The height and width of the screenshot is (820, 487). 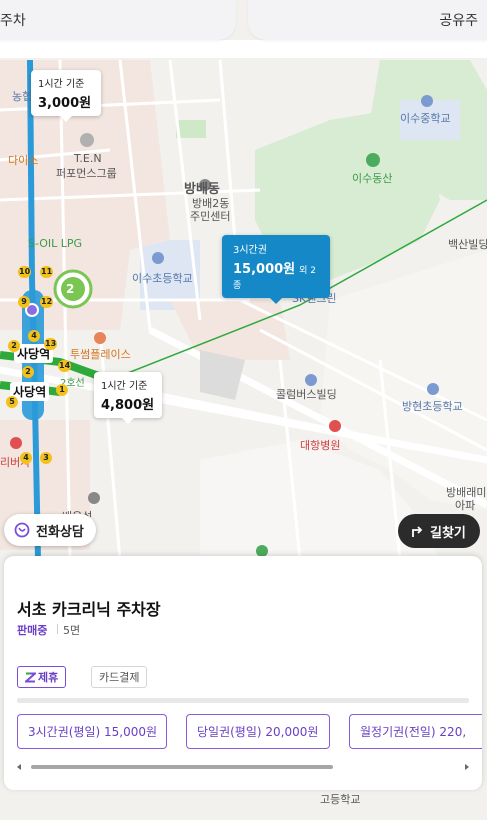 What do you see at coordinates (128, 405) in the screenshot?
I see `price-pin-price: 4,800원` at bounding box center [128, 405].